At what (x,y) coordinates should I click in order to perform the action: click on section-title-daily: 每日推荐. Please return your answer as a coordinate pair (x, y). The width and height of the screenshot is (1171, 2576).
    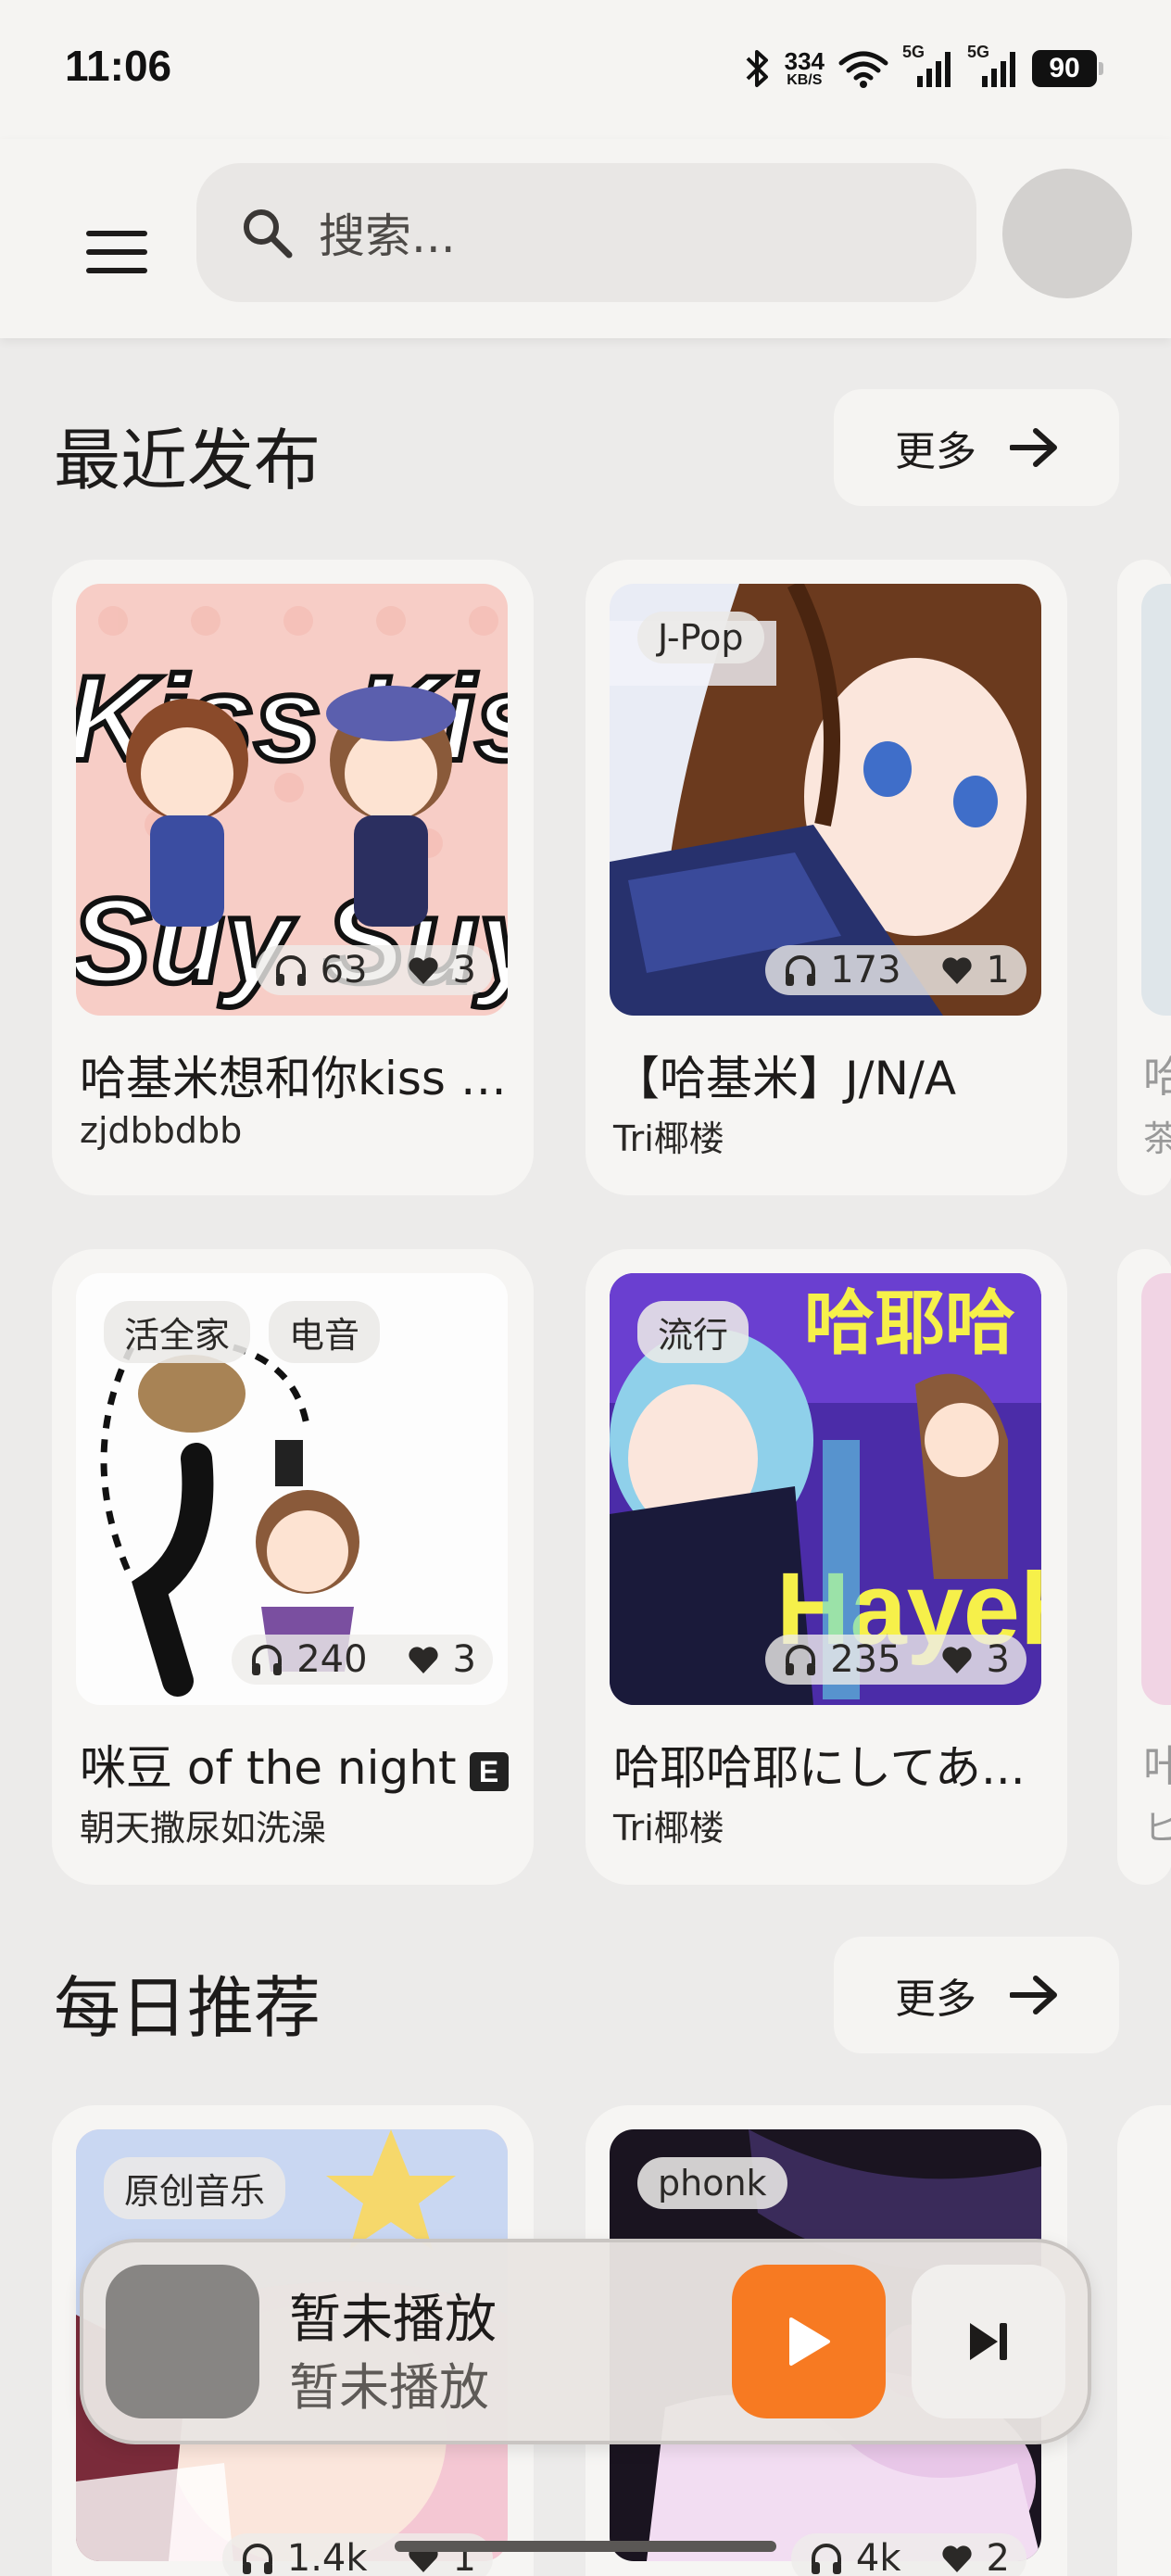
    Looking at the image, I should click on (188, 2008).